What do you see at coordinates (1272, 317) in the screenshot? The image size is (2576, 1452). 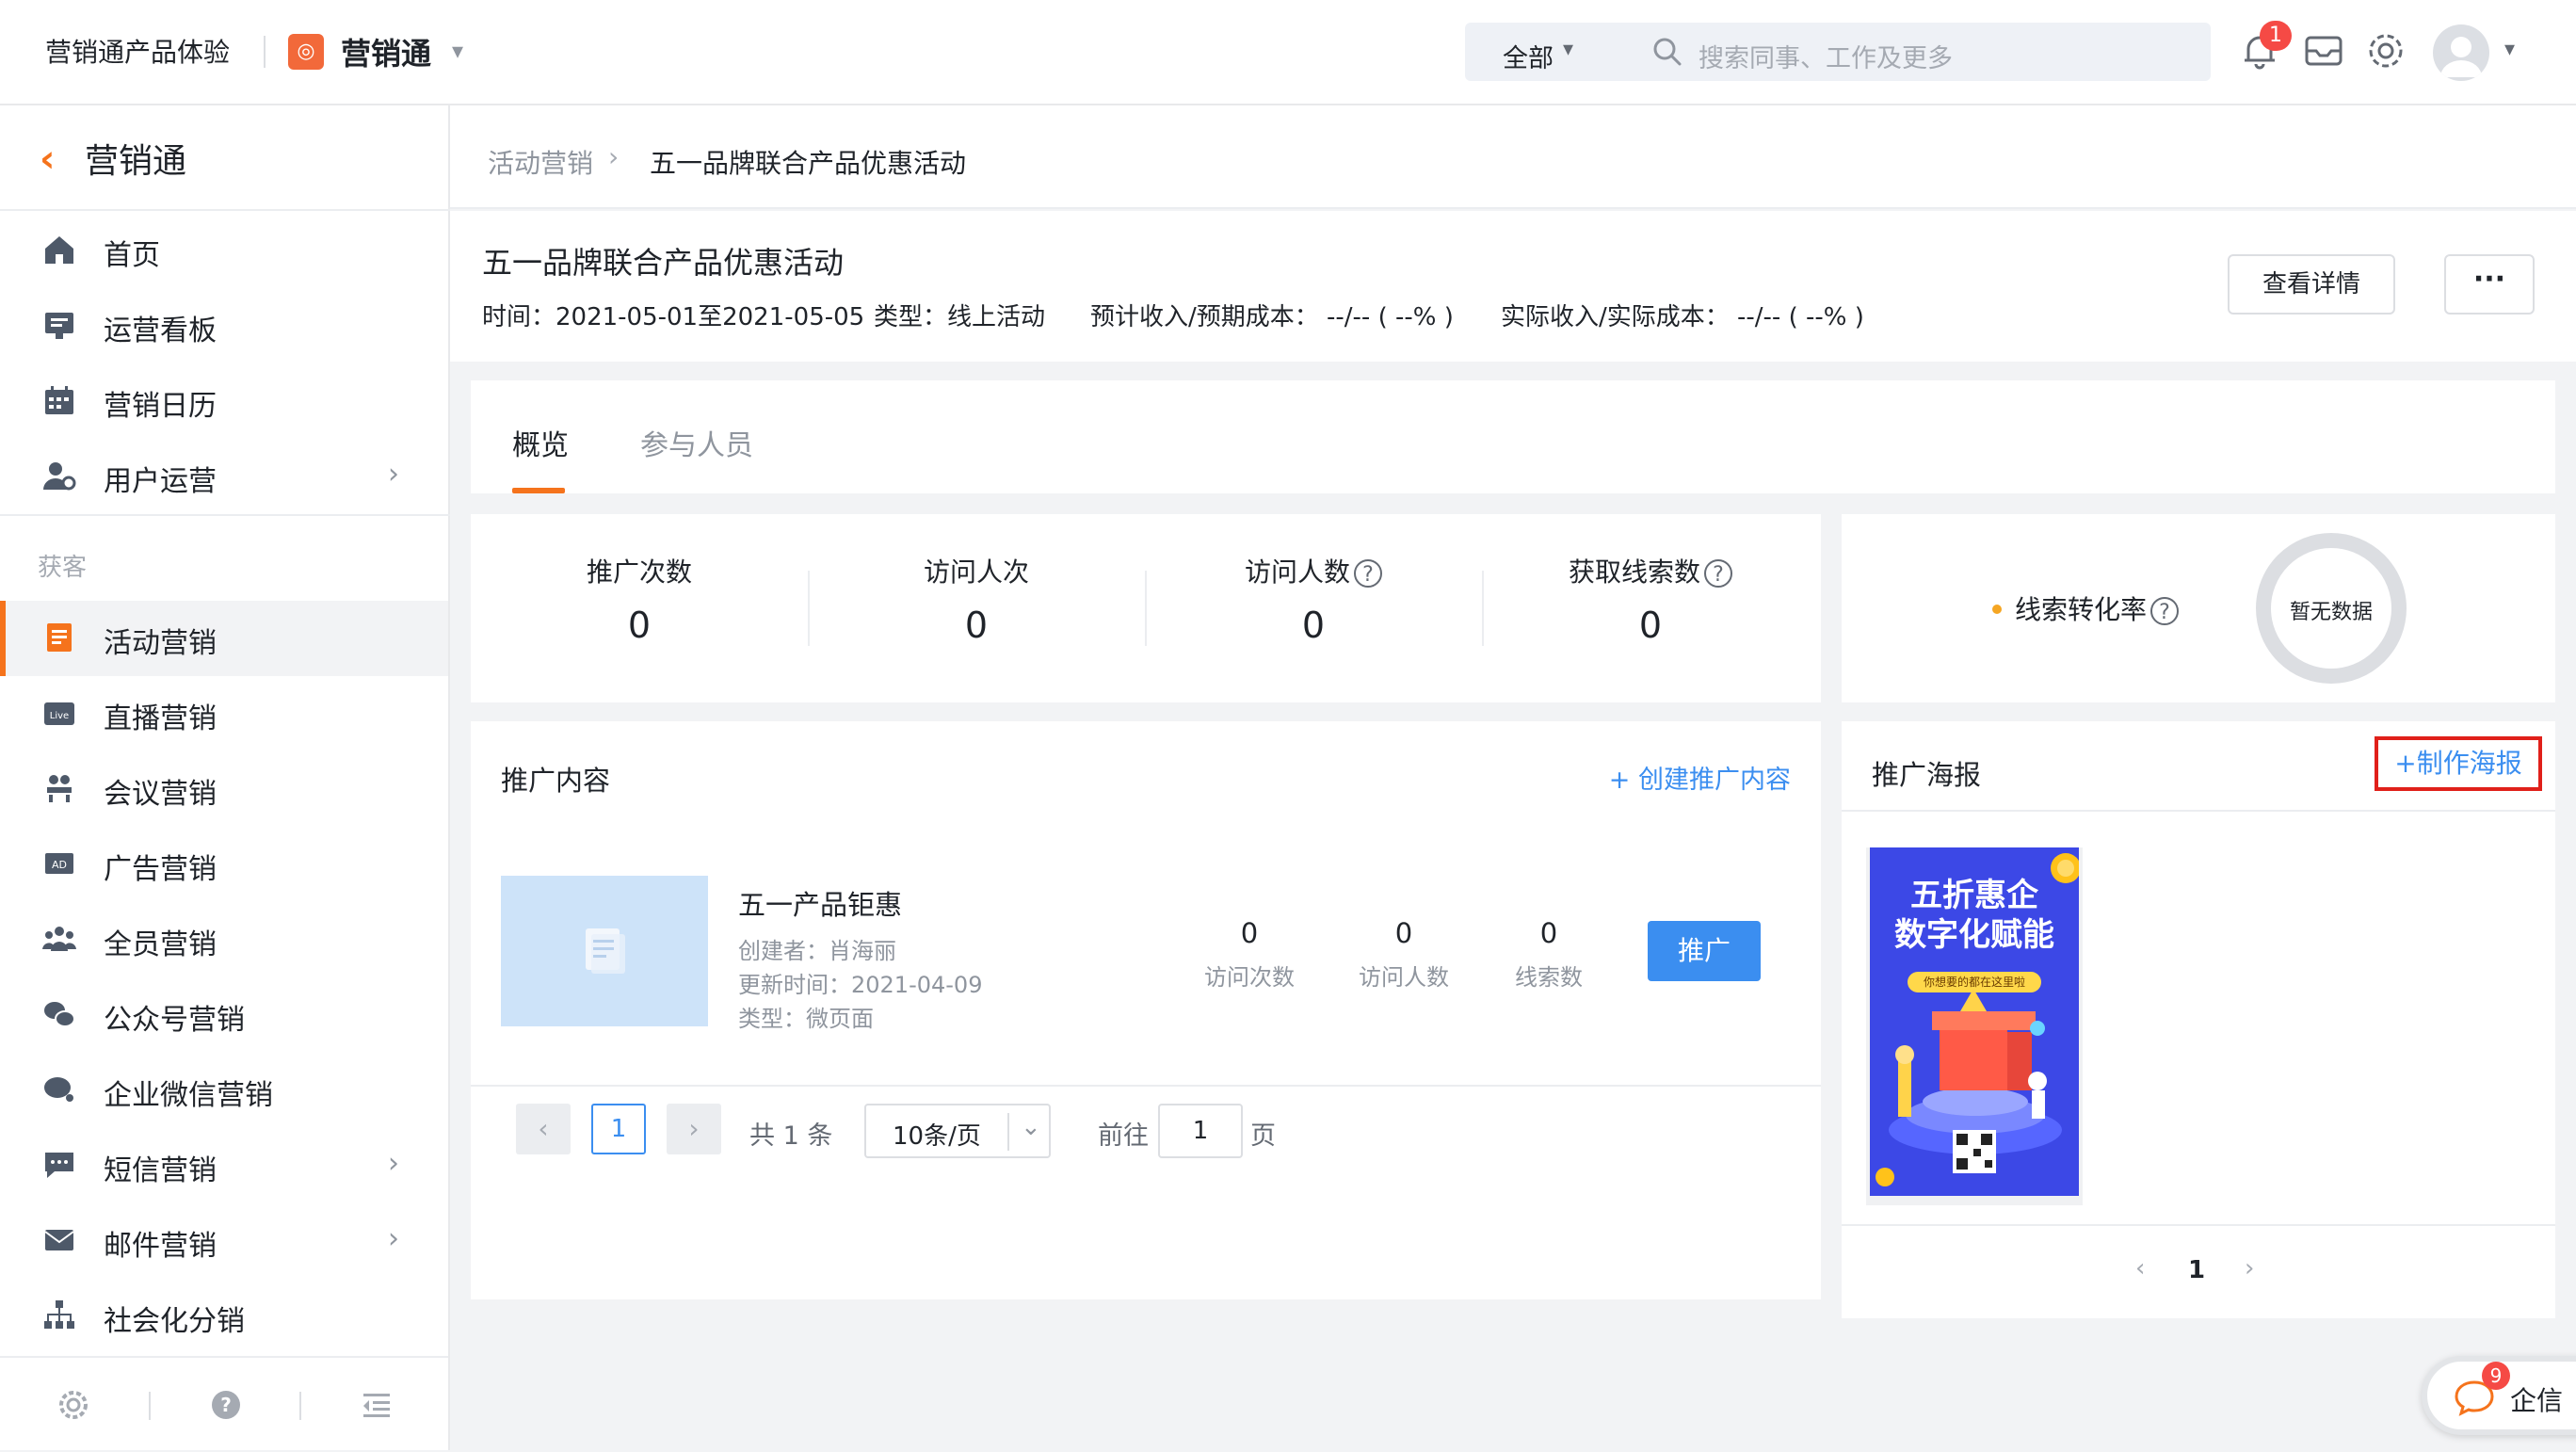 I see `expected-revenue: 预计收入/预期成本： --/-- ( --% )` at bounding box center [1272, 317].